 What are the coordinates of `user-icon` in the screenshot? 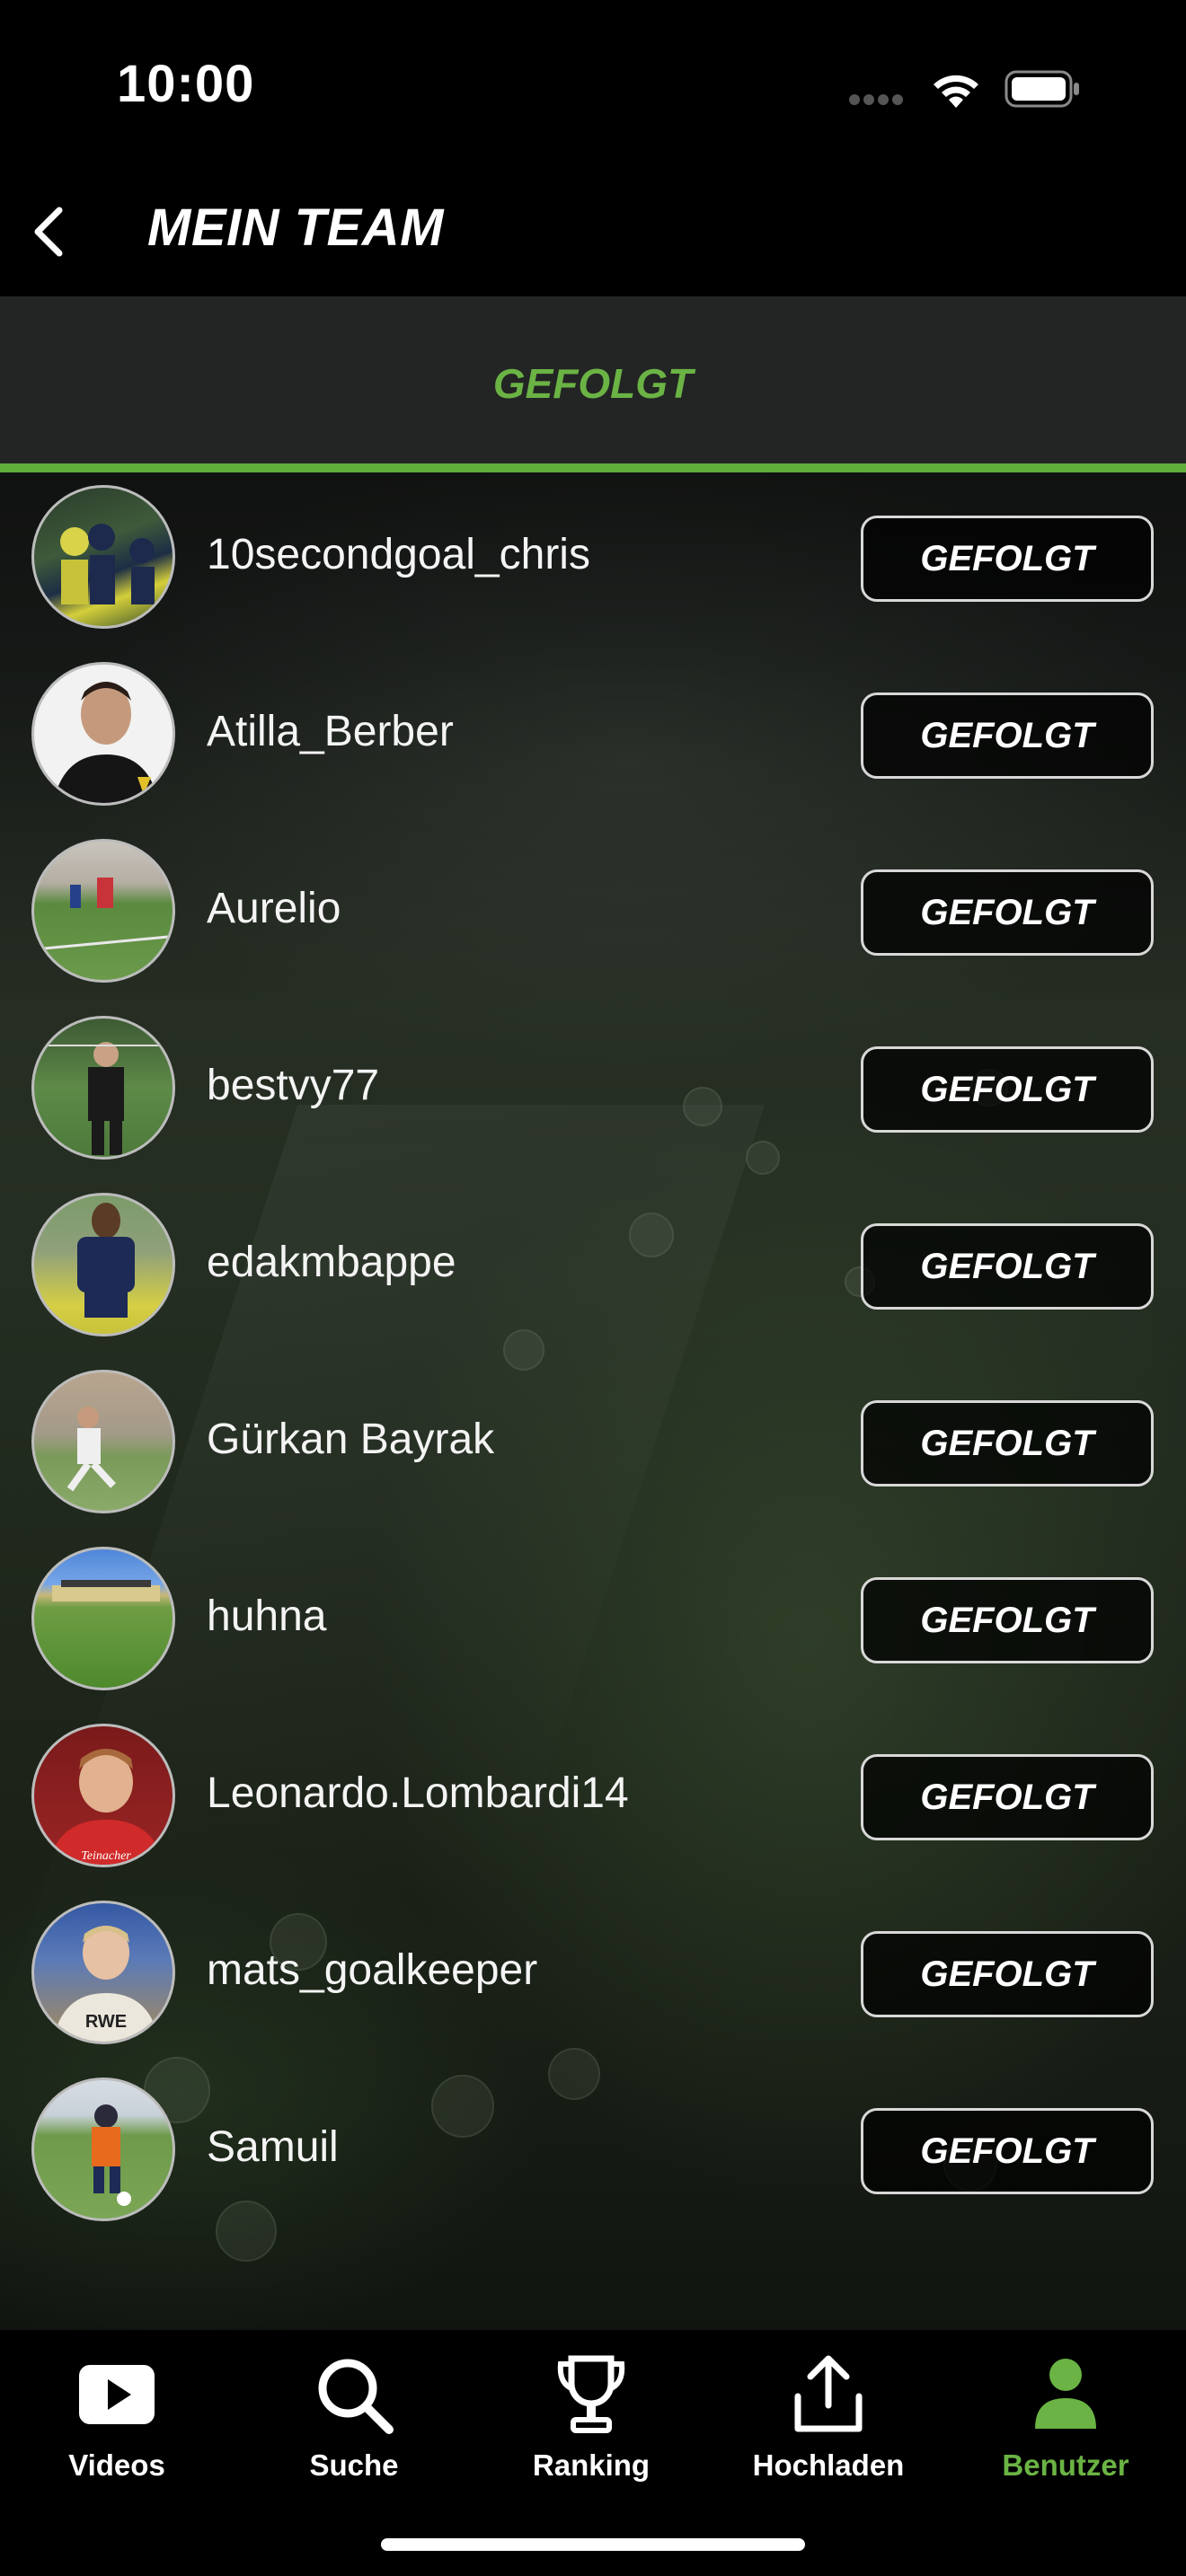 It's located at (1065, 2394).